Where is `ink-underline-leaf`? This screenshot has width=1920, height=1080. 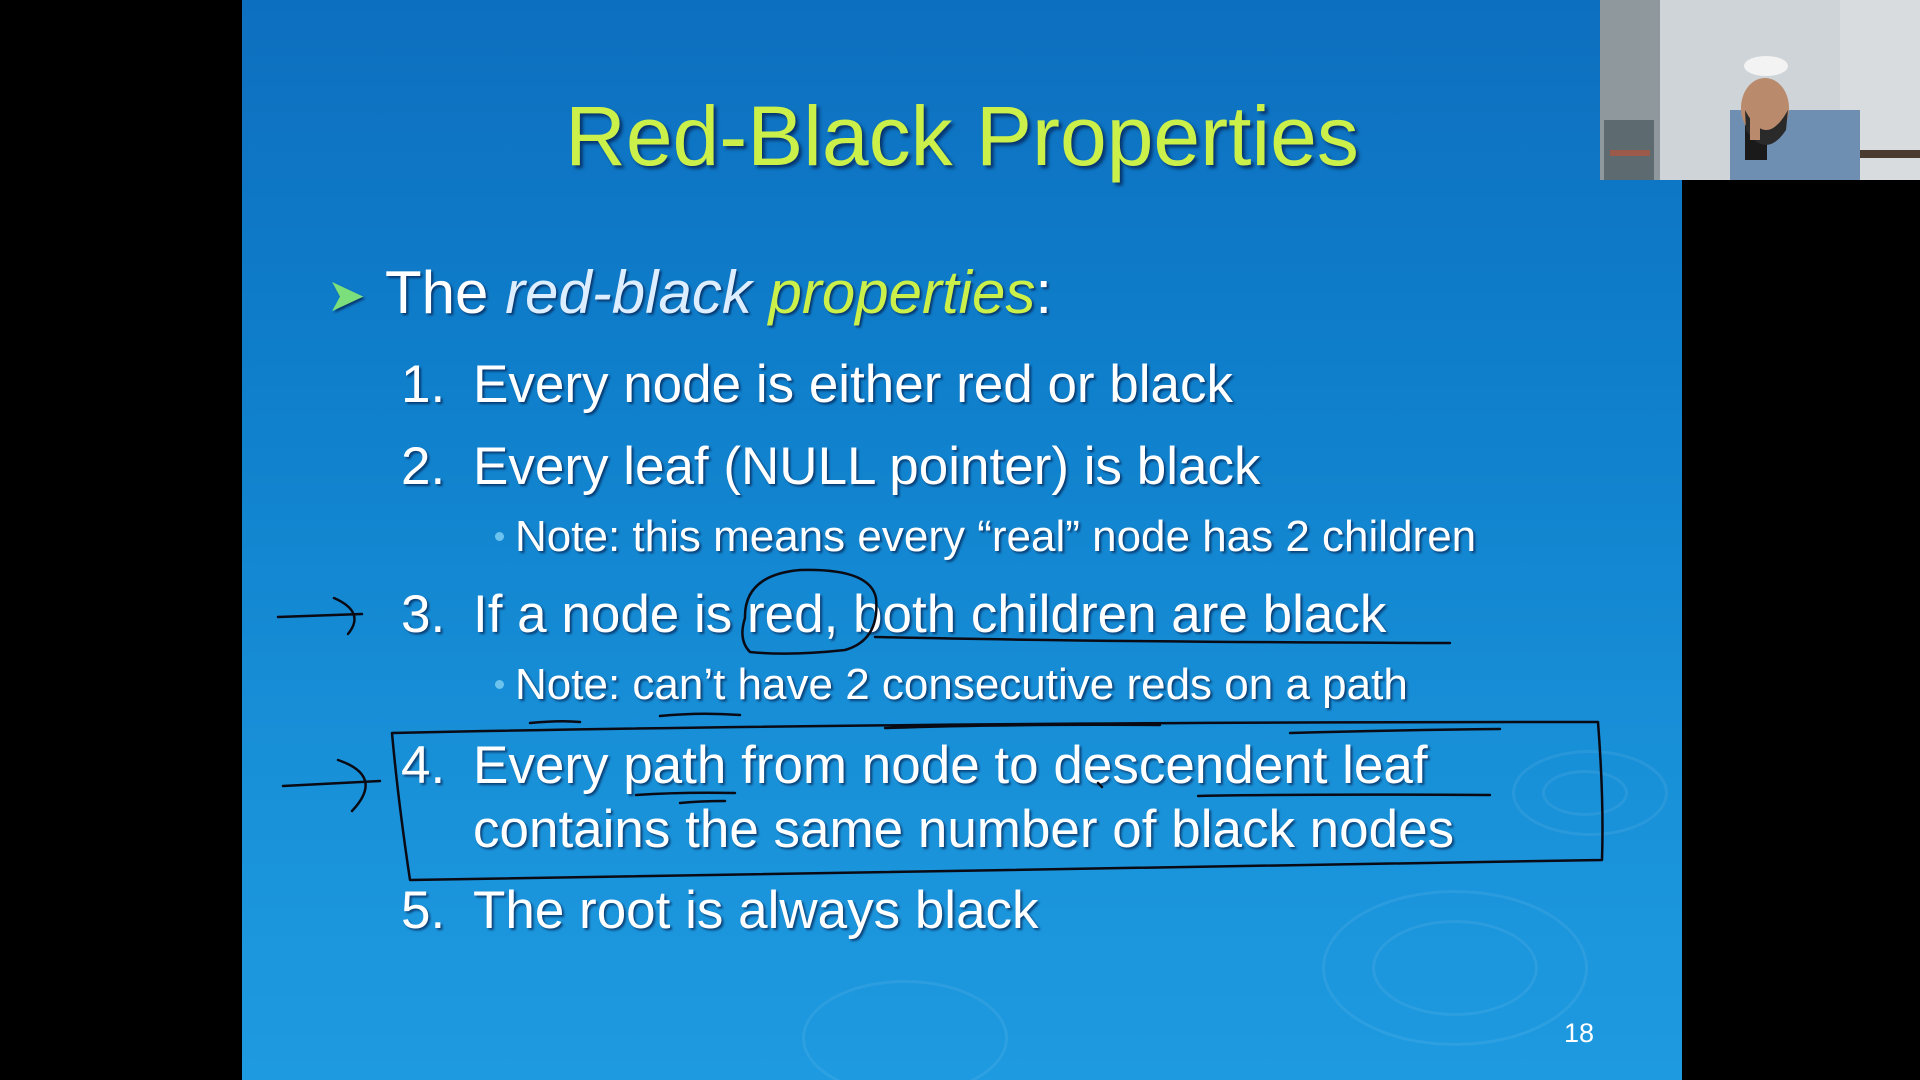
ink-underline-leaf is located at coordinates (1344, 795).